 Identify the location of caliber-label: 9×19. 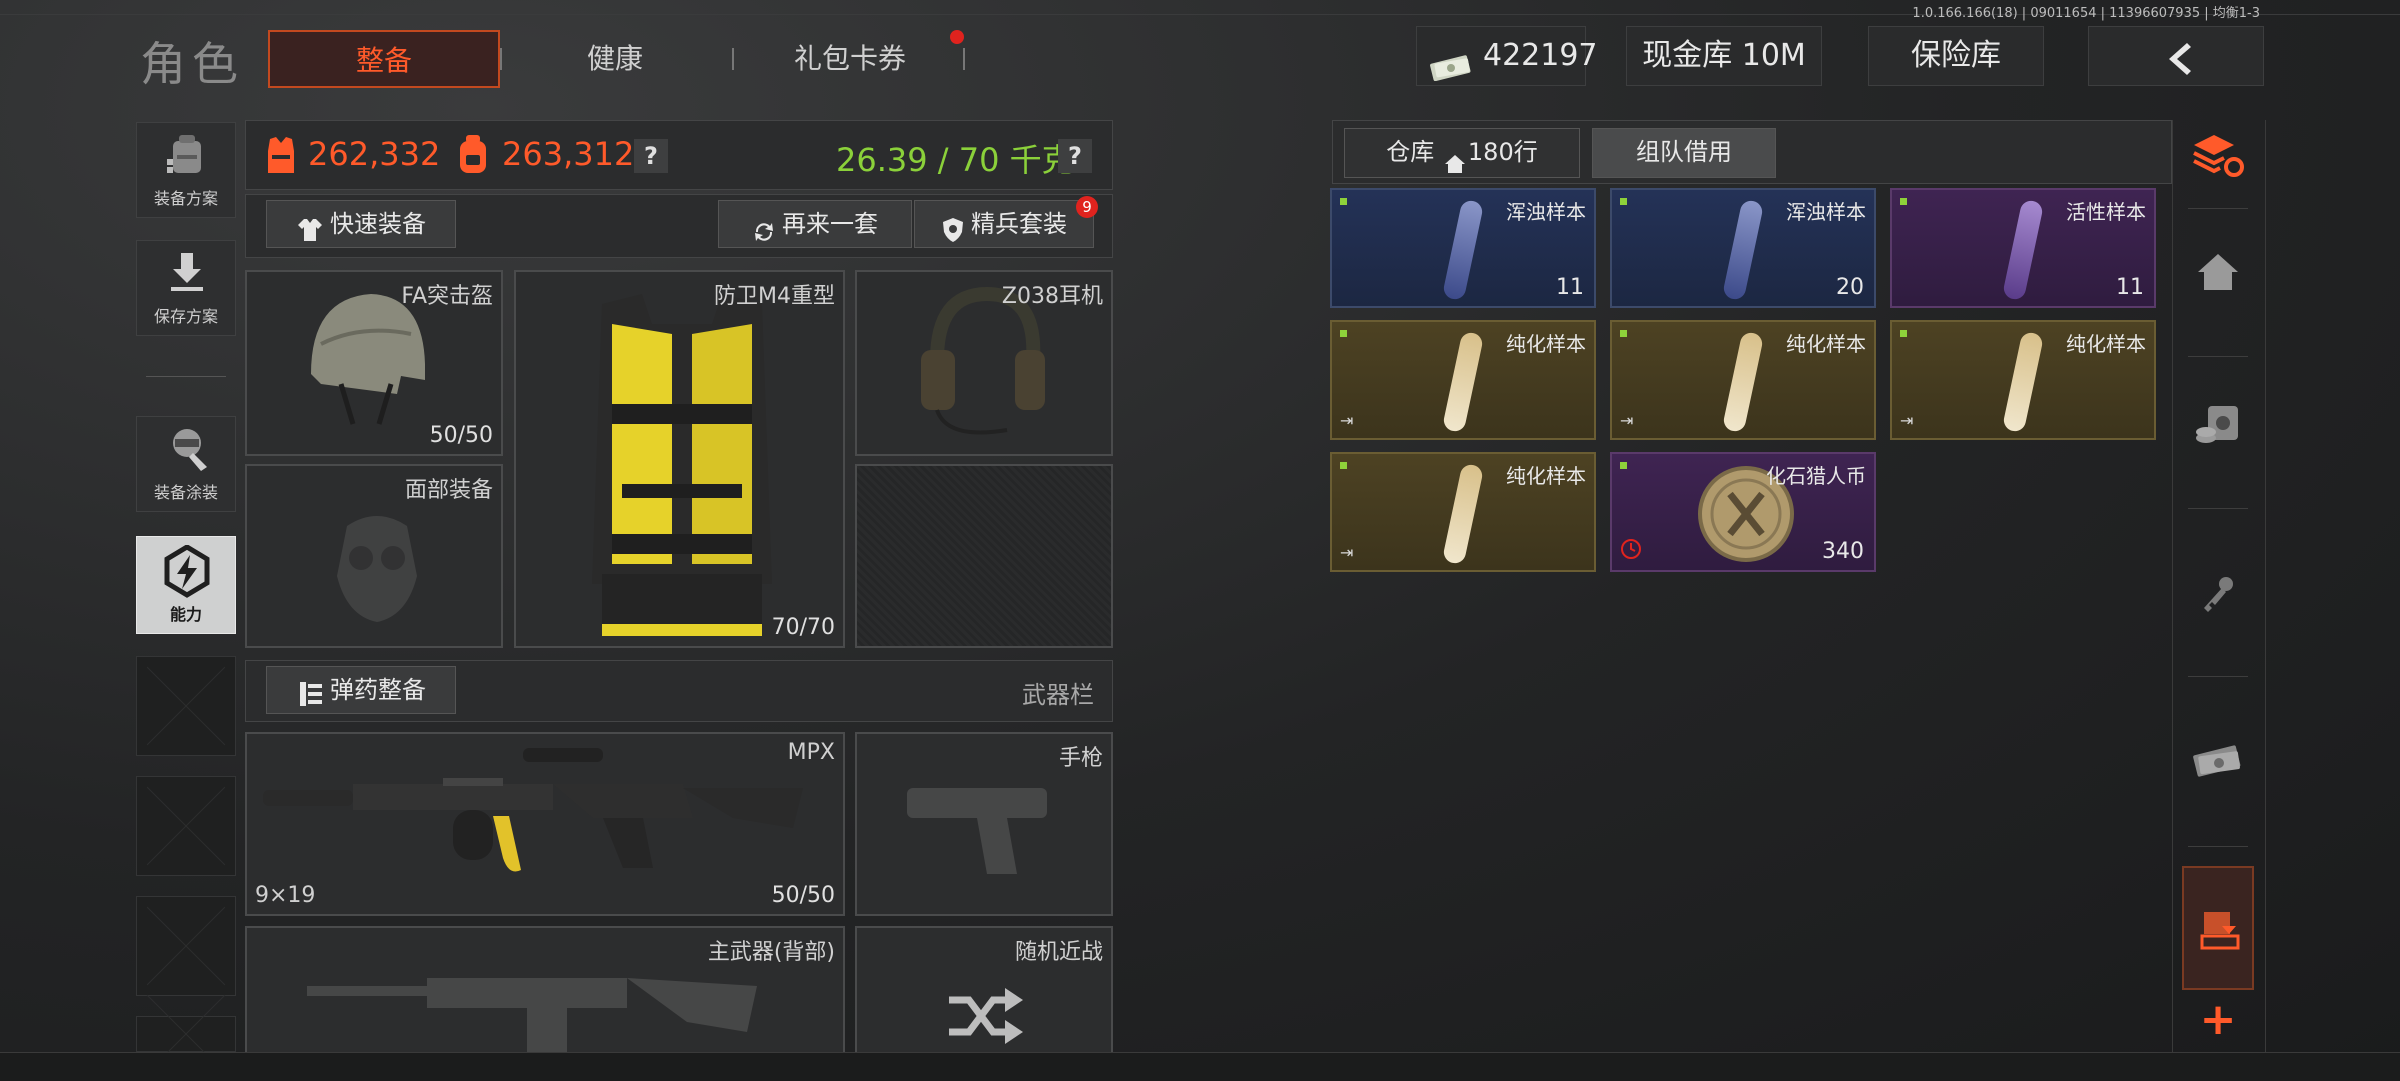
(285, 895).